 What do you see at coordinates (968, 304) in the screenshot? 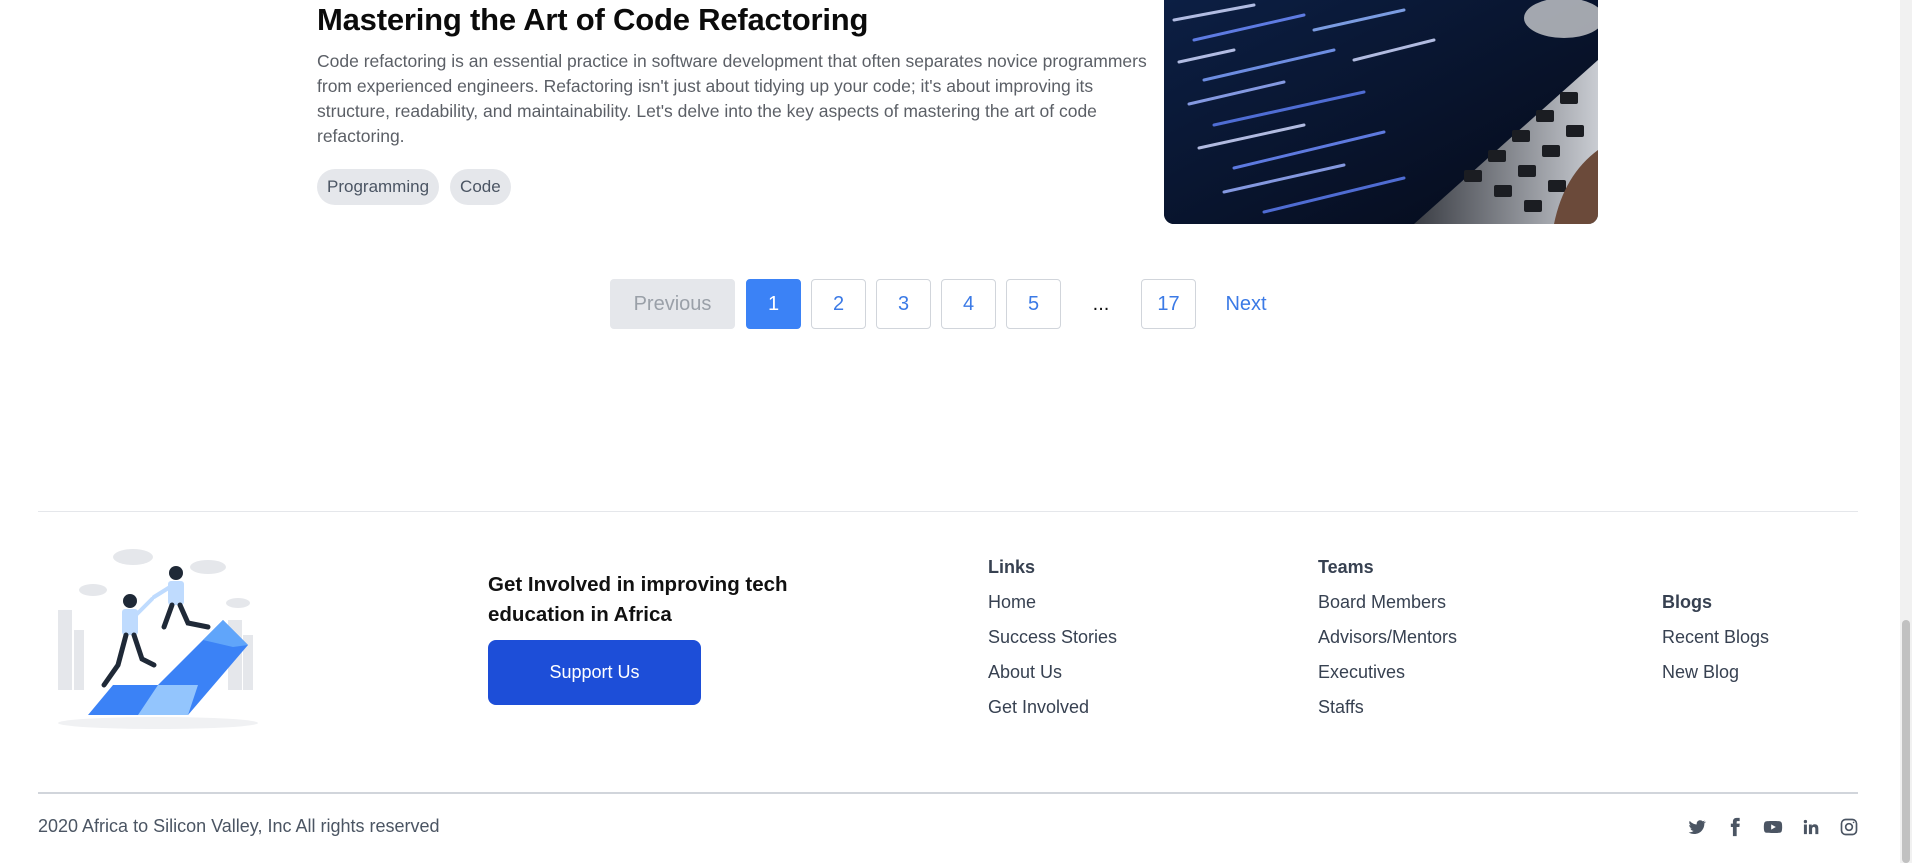
I see `page-4-button: 4` at bounding box center [968, 304].